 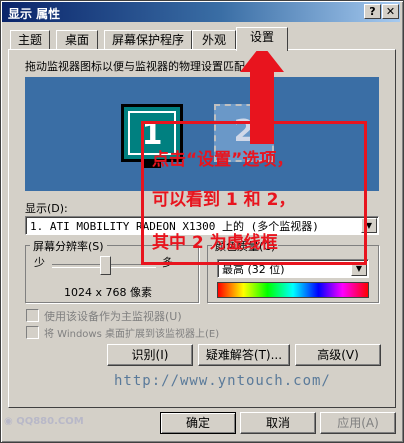 I want to click on resolution-slider-thumb, so click(x=105, y=265).